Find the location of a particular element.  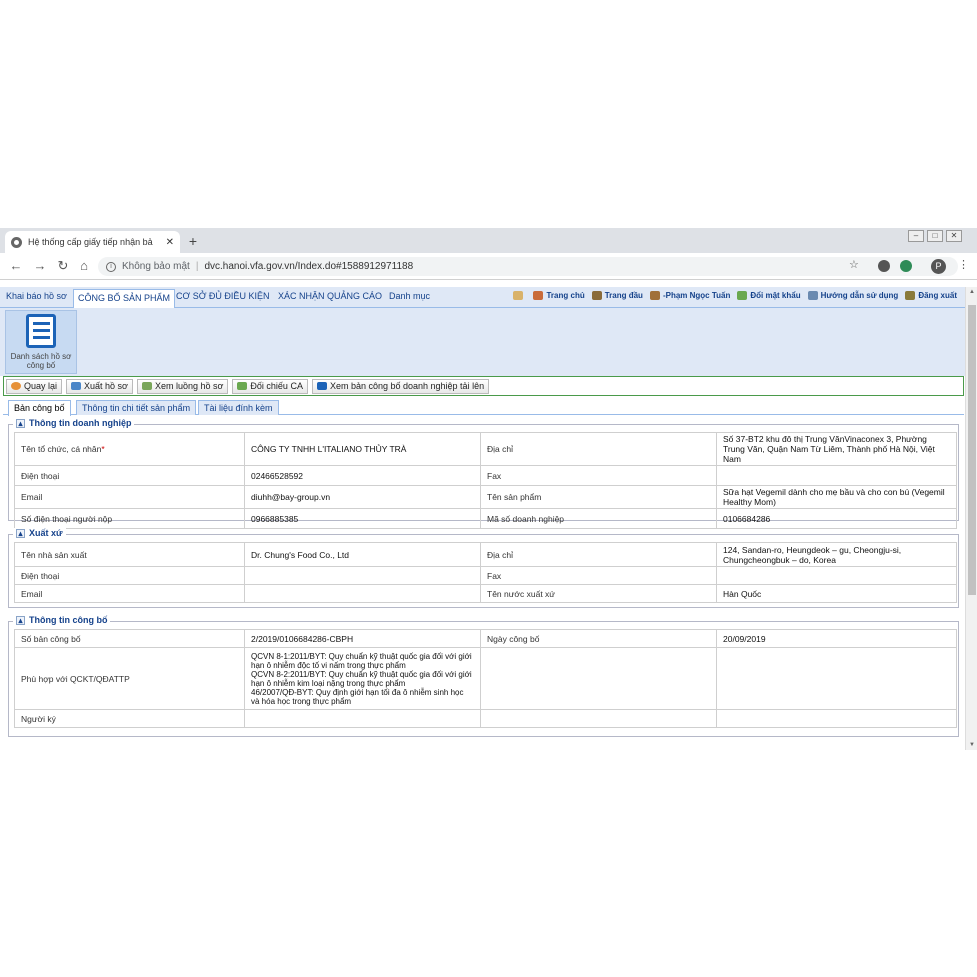

compare-icon is located at coordinates (242, 386).